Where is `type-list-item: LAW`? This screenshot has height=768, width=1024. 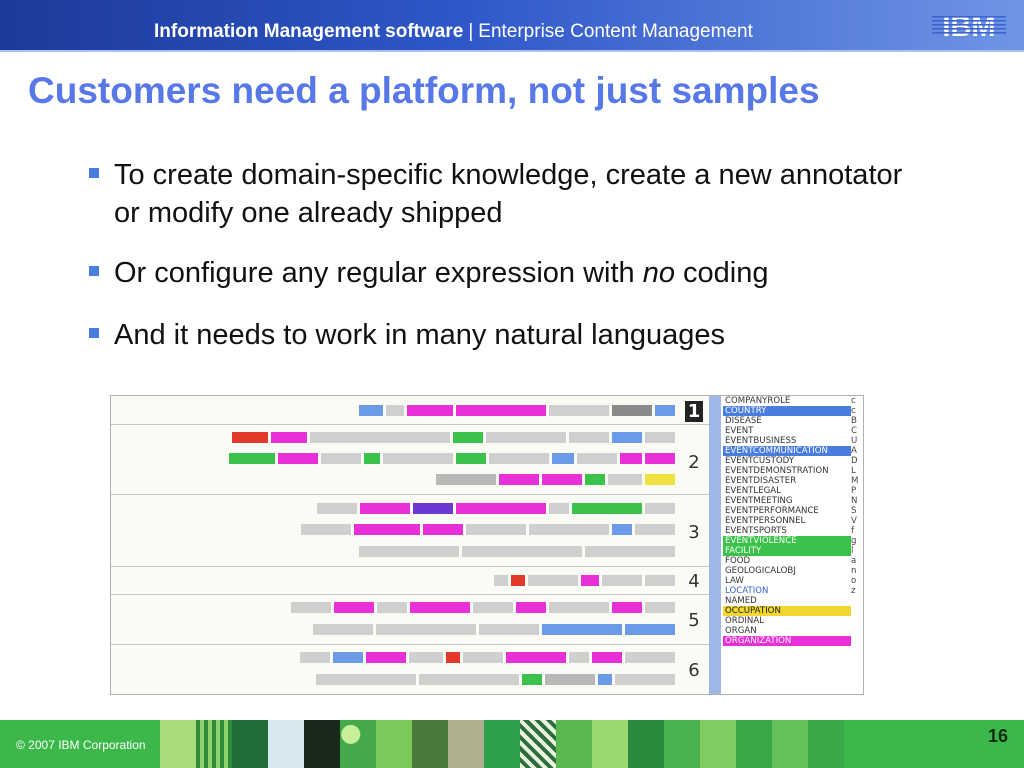 type-list-item: LAW is located at coordinates (787, 581).